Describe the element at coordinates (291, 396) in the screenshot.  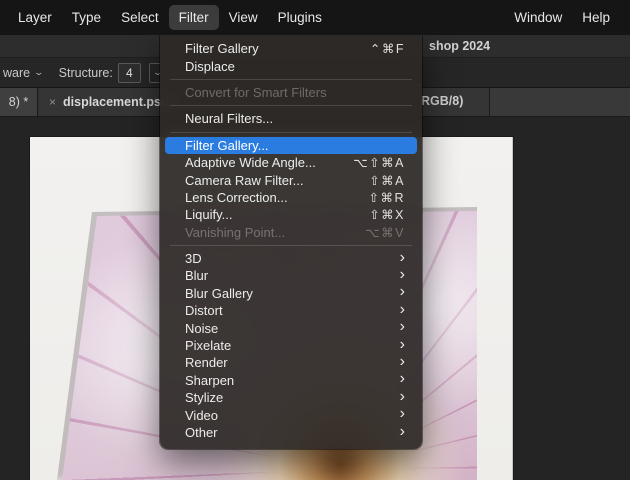
I see `menu-item-stylize: Stylize ›` at that location.